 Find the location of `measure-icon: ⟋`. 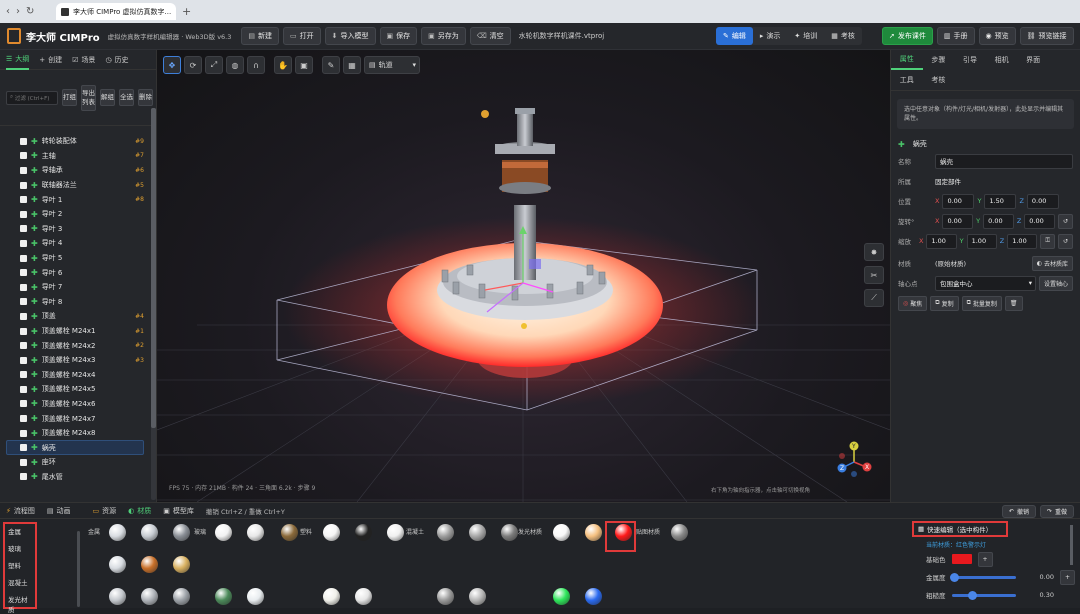

measure-icon: ⟋ is located at coordinates (874, 298).